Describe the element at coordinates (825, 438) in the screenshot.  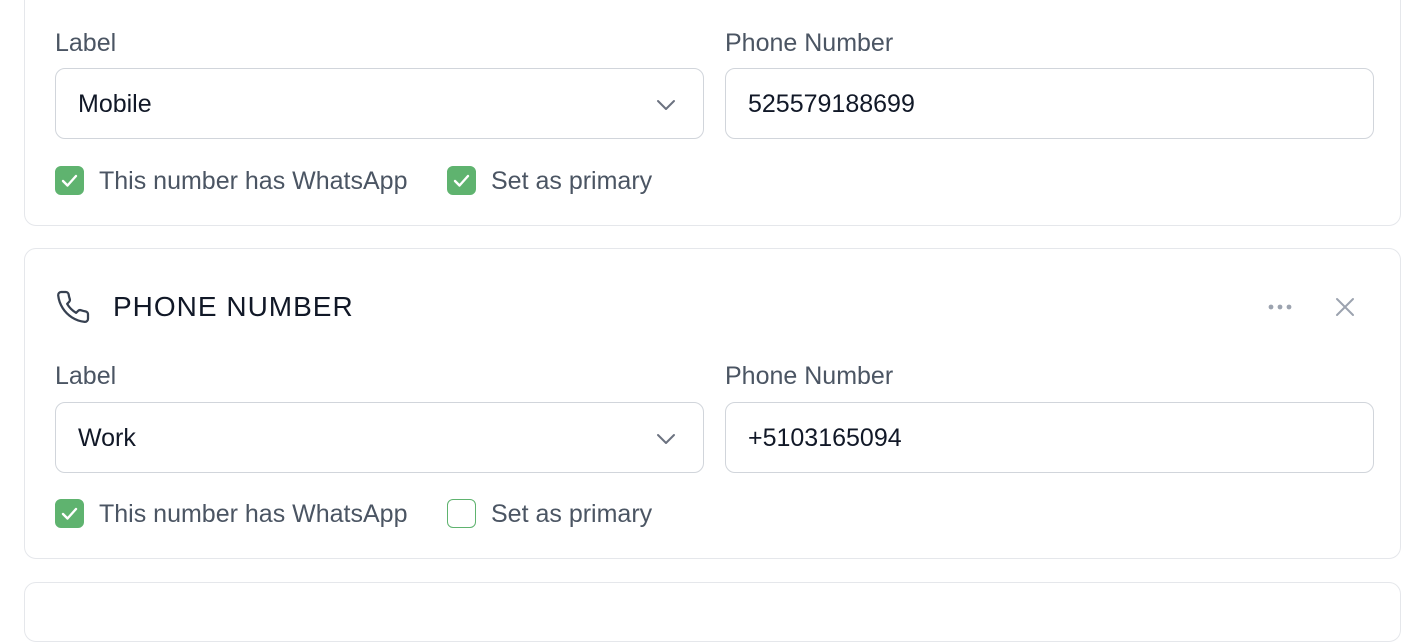
I see `phone-number-value: +5103165094` at that location.